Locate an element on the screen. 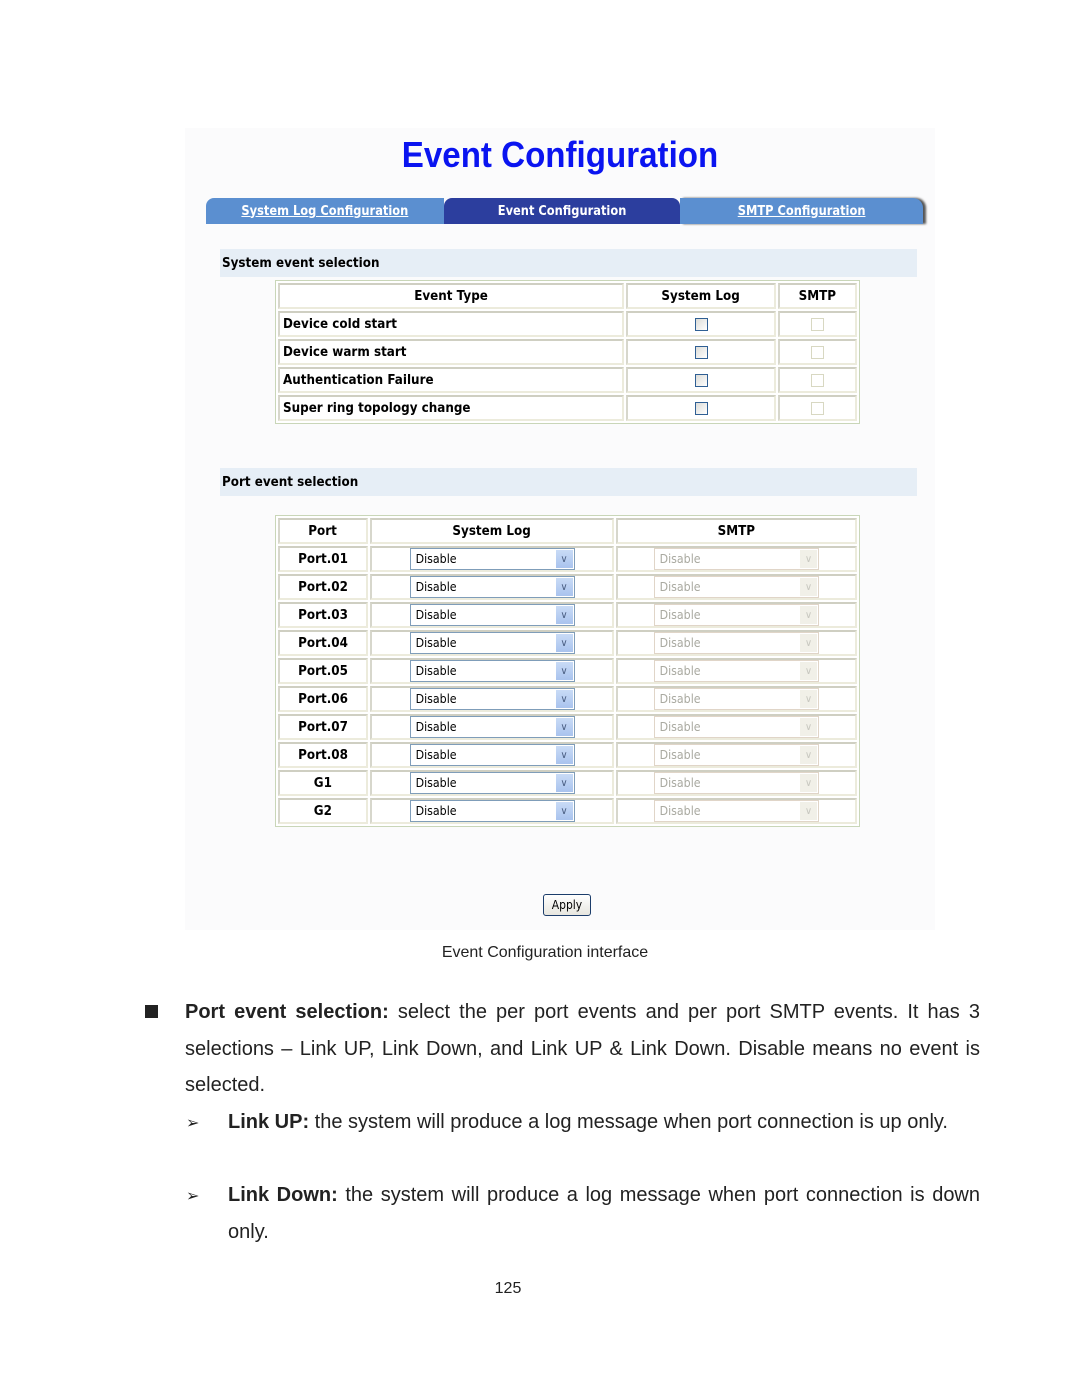 The width and height of the screenshot is (1080, 1397). port-name-cell: Port.04 is located at coordinates (323, 643).